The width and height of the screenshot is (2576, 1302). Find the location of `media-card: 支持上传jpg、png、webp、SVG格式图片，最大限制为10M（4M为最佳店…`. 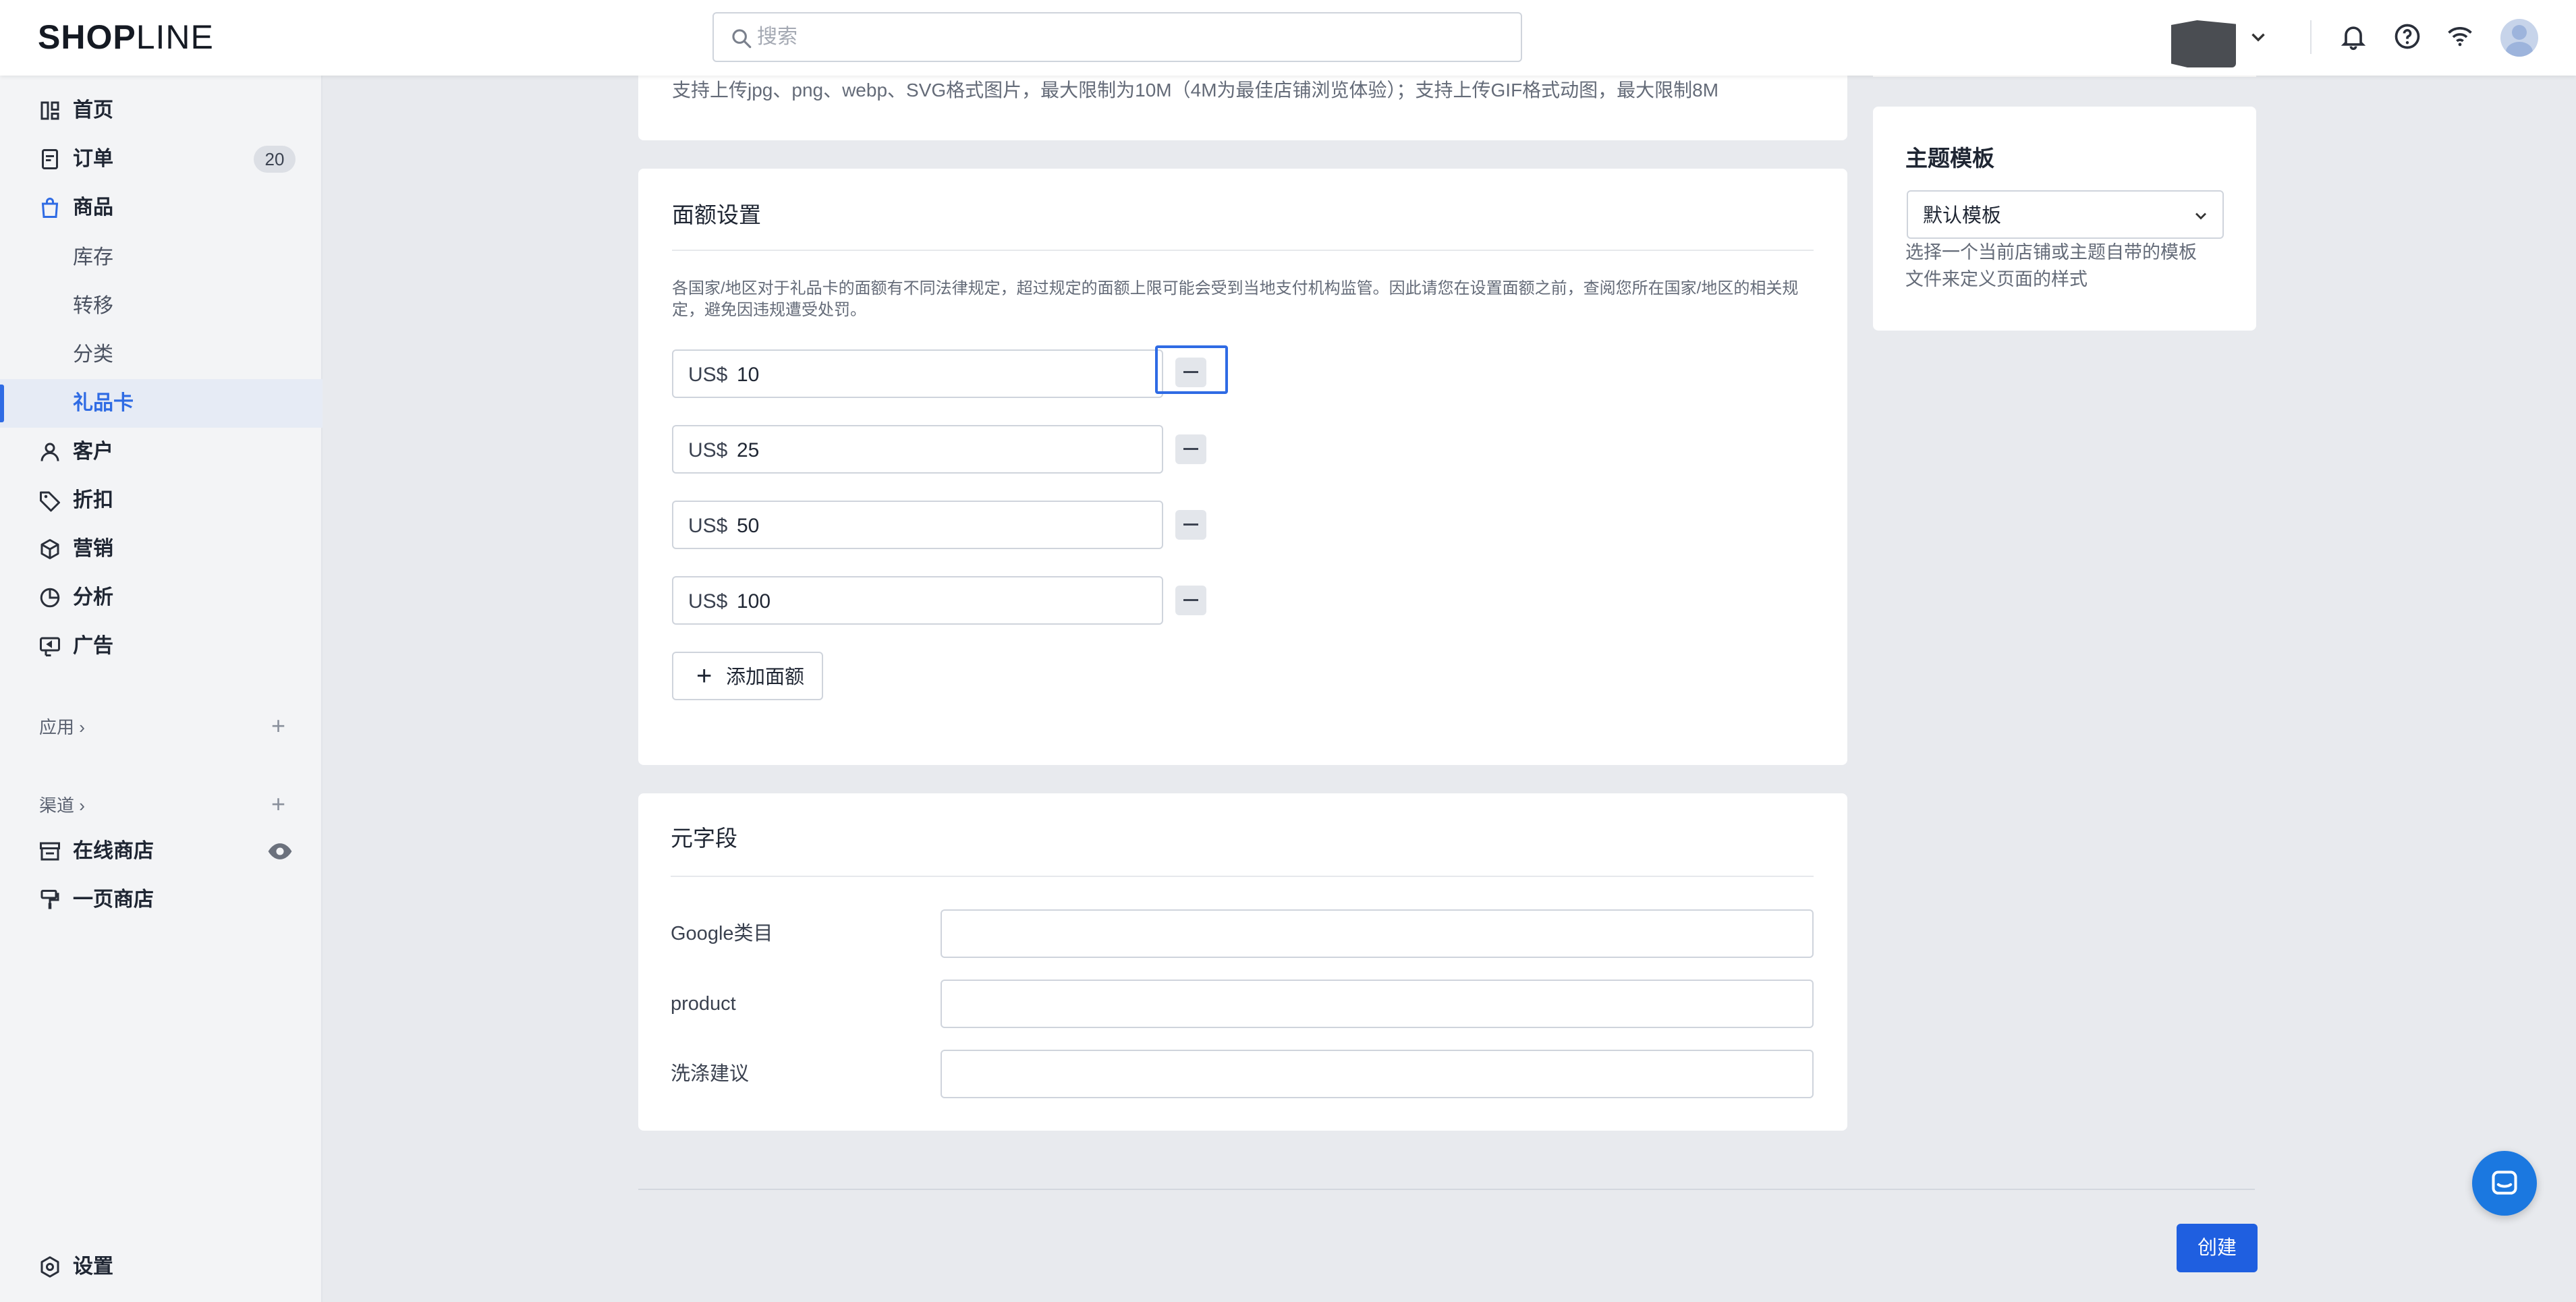

media-card: 支持上传jpg、png、webp、SVG格式图片，最大限制为10M（4M为最佳店… is located at coordinates (1242, 108).